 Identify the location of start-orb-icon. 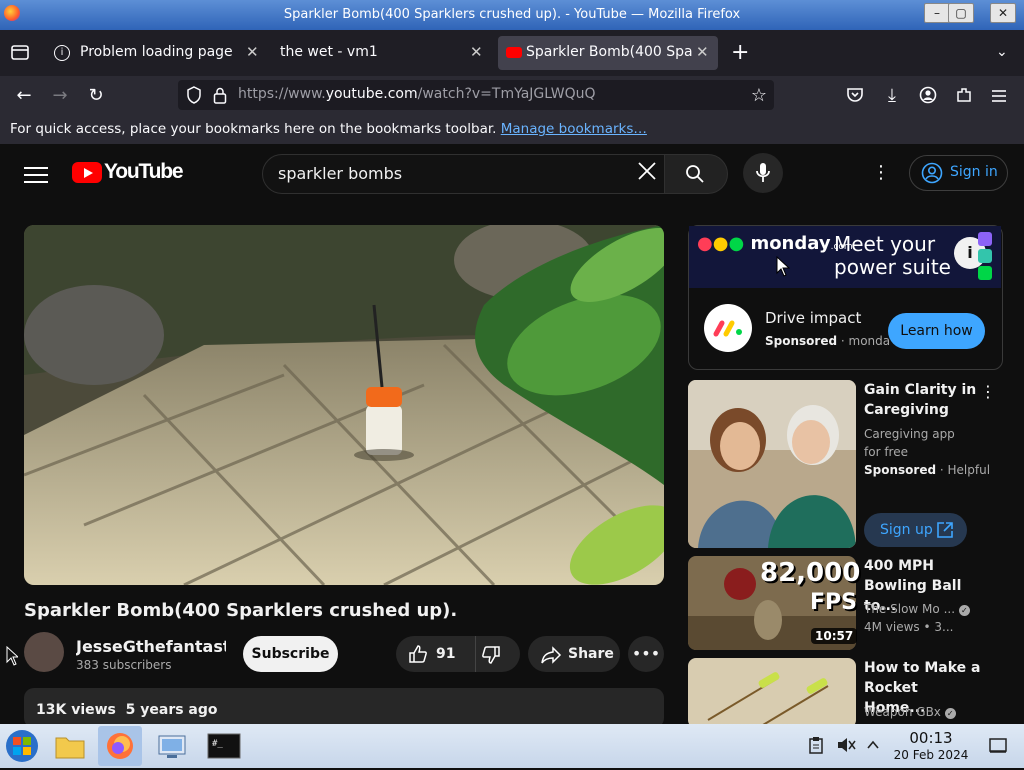
(22, 746).